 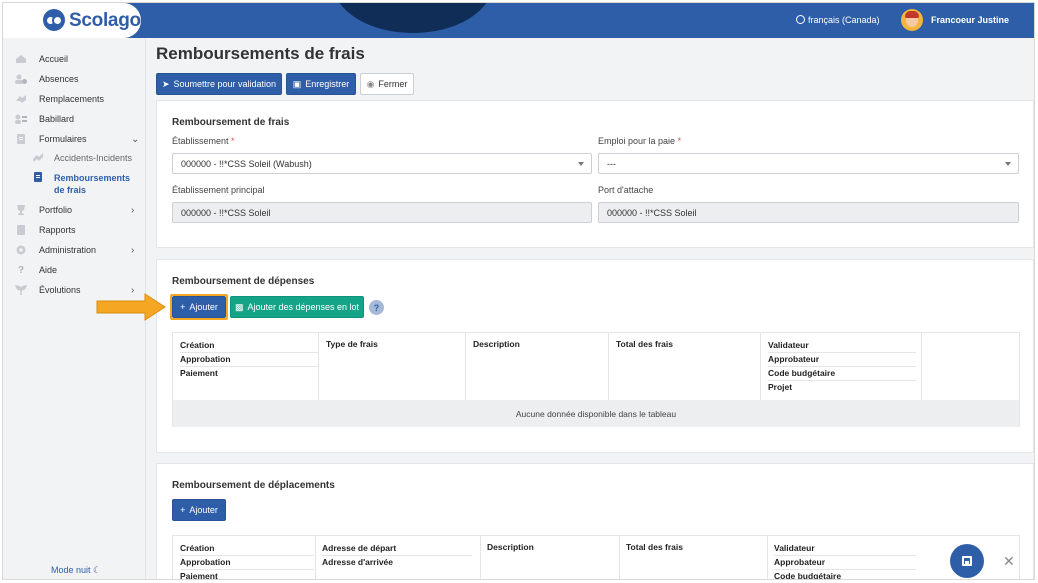 I want to click on logo-text: Scolago, so click(x=105, y=20).